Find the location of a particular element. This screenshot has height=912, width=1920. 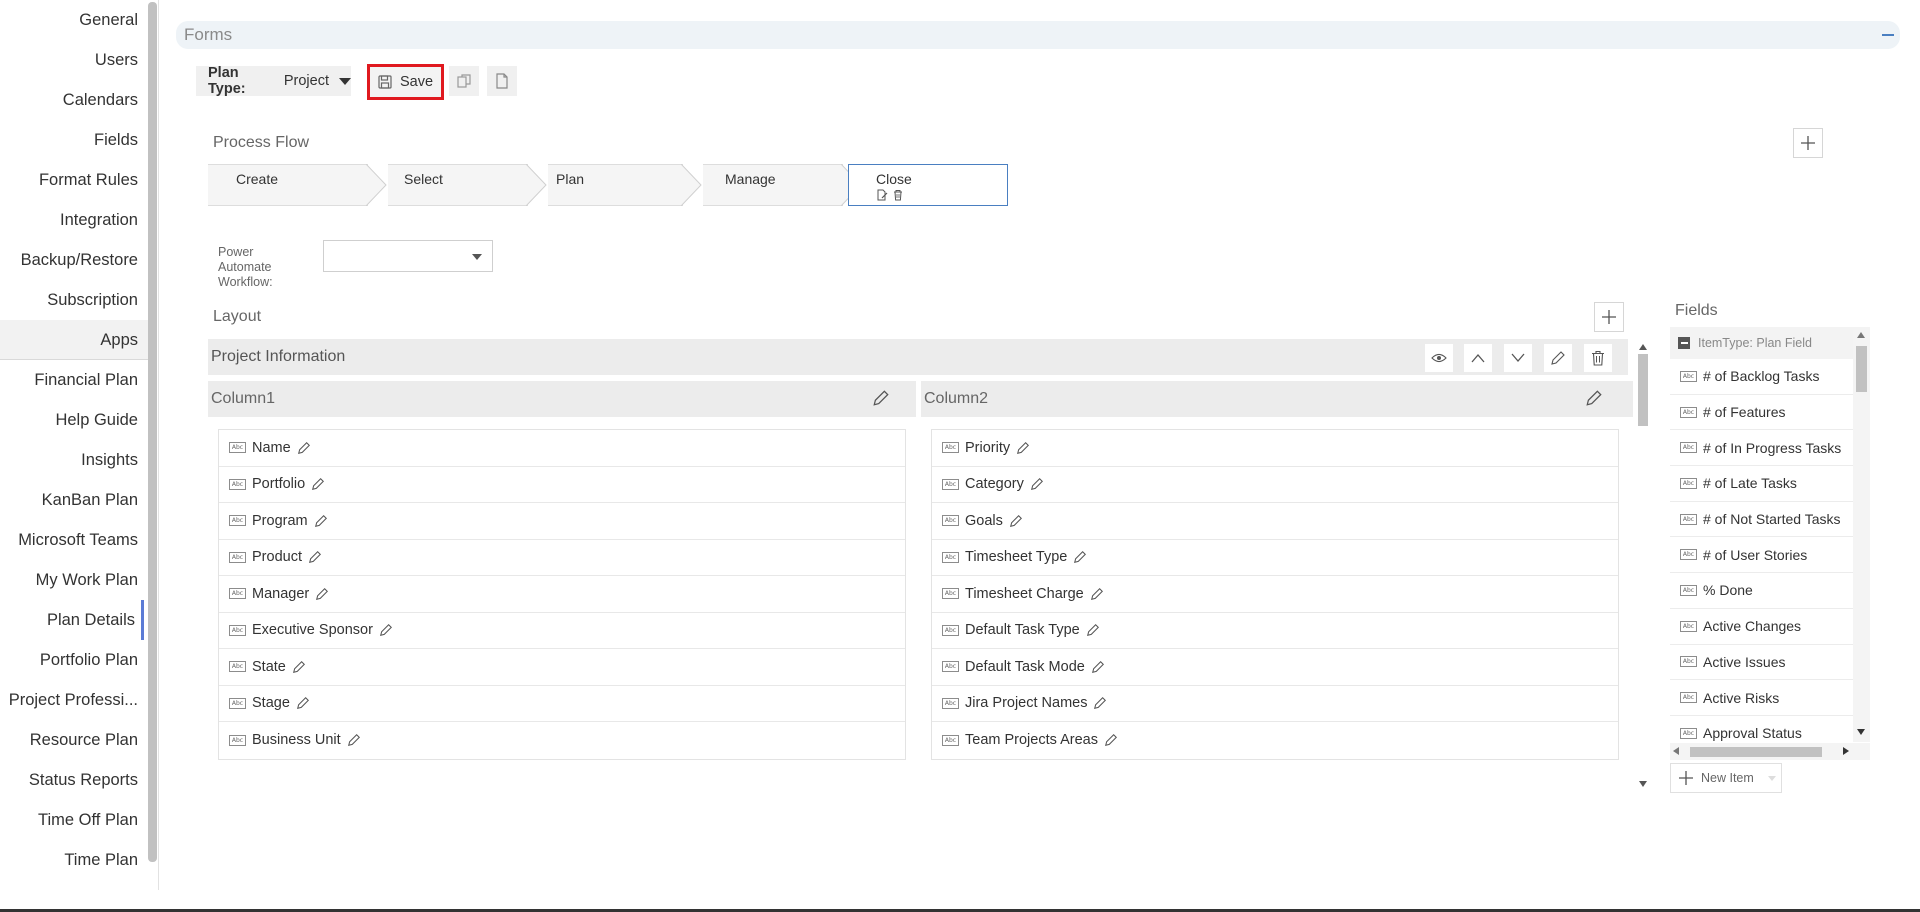

sidebar-item-integration: Integration is located at coordinates (69, 220).